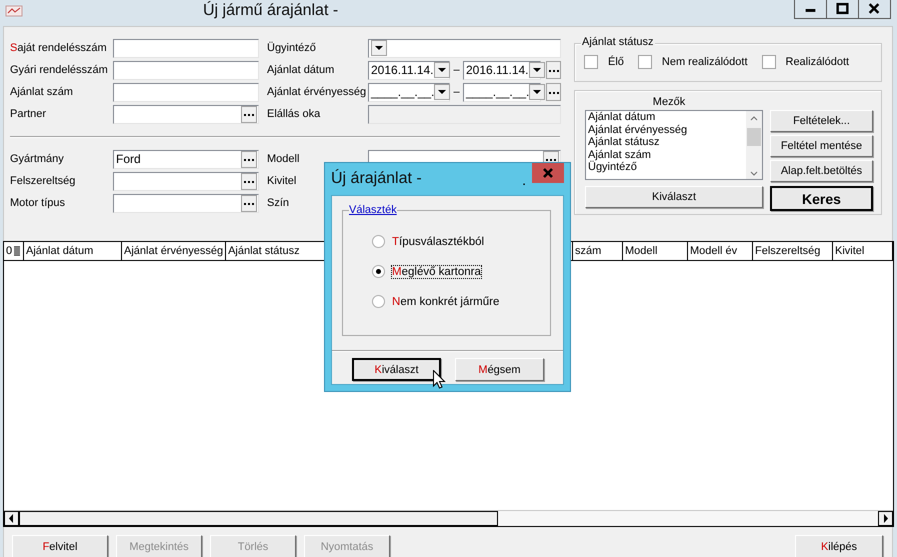 This screenshot has width=897, height=557. Describe the element at coordinates (705, 62) in the screenshot. I see `checkbox-label: Nem realizálódott` at that location.